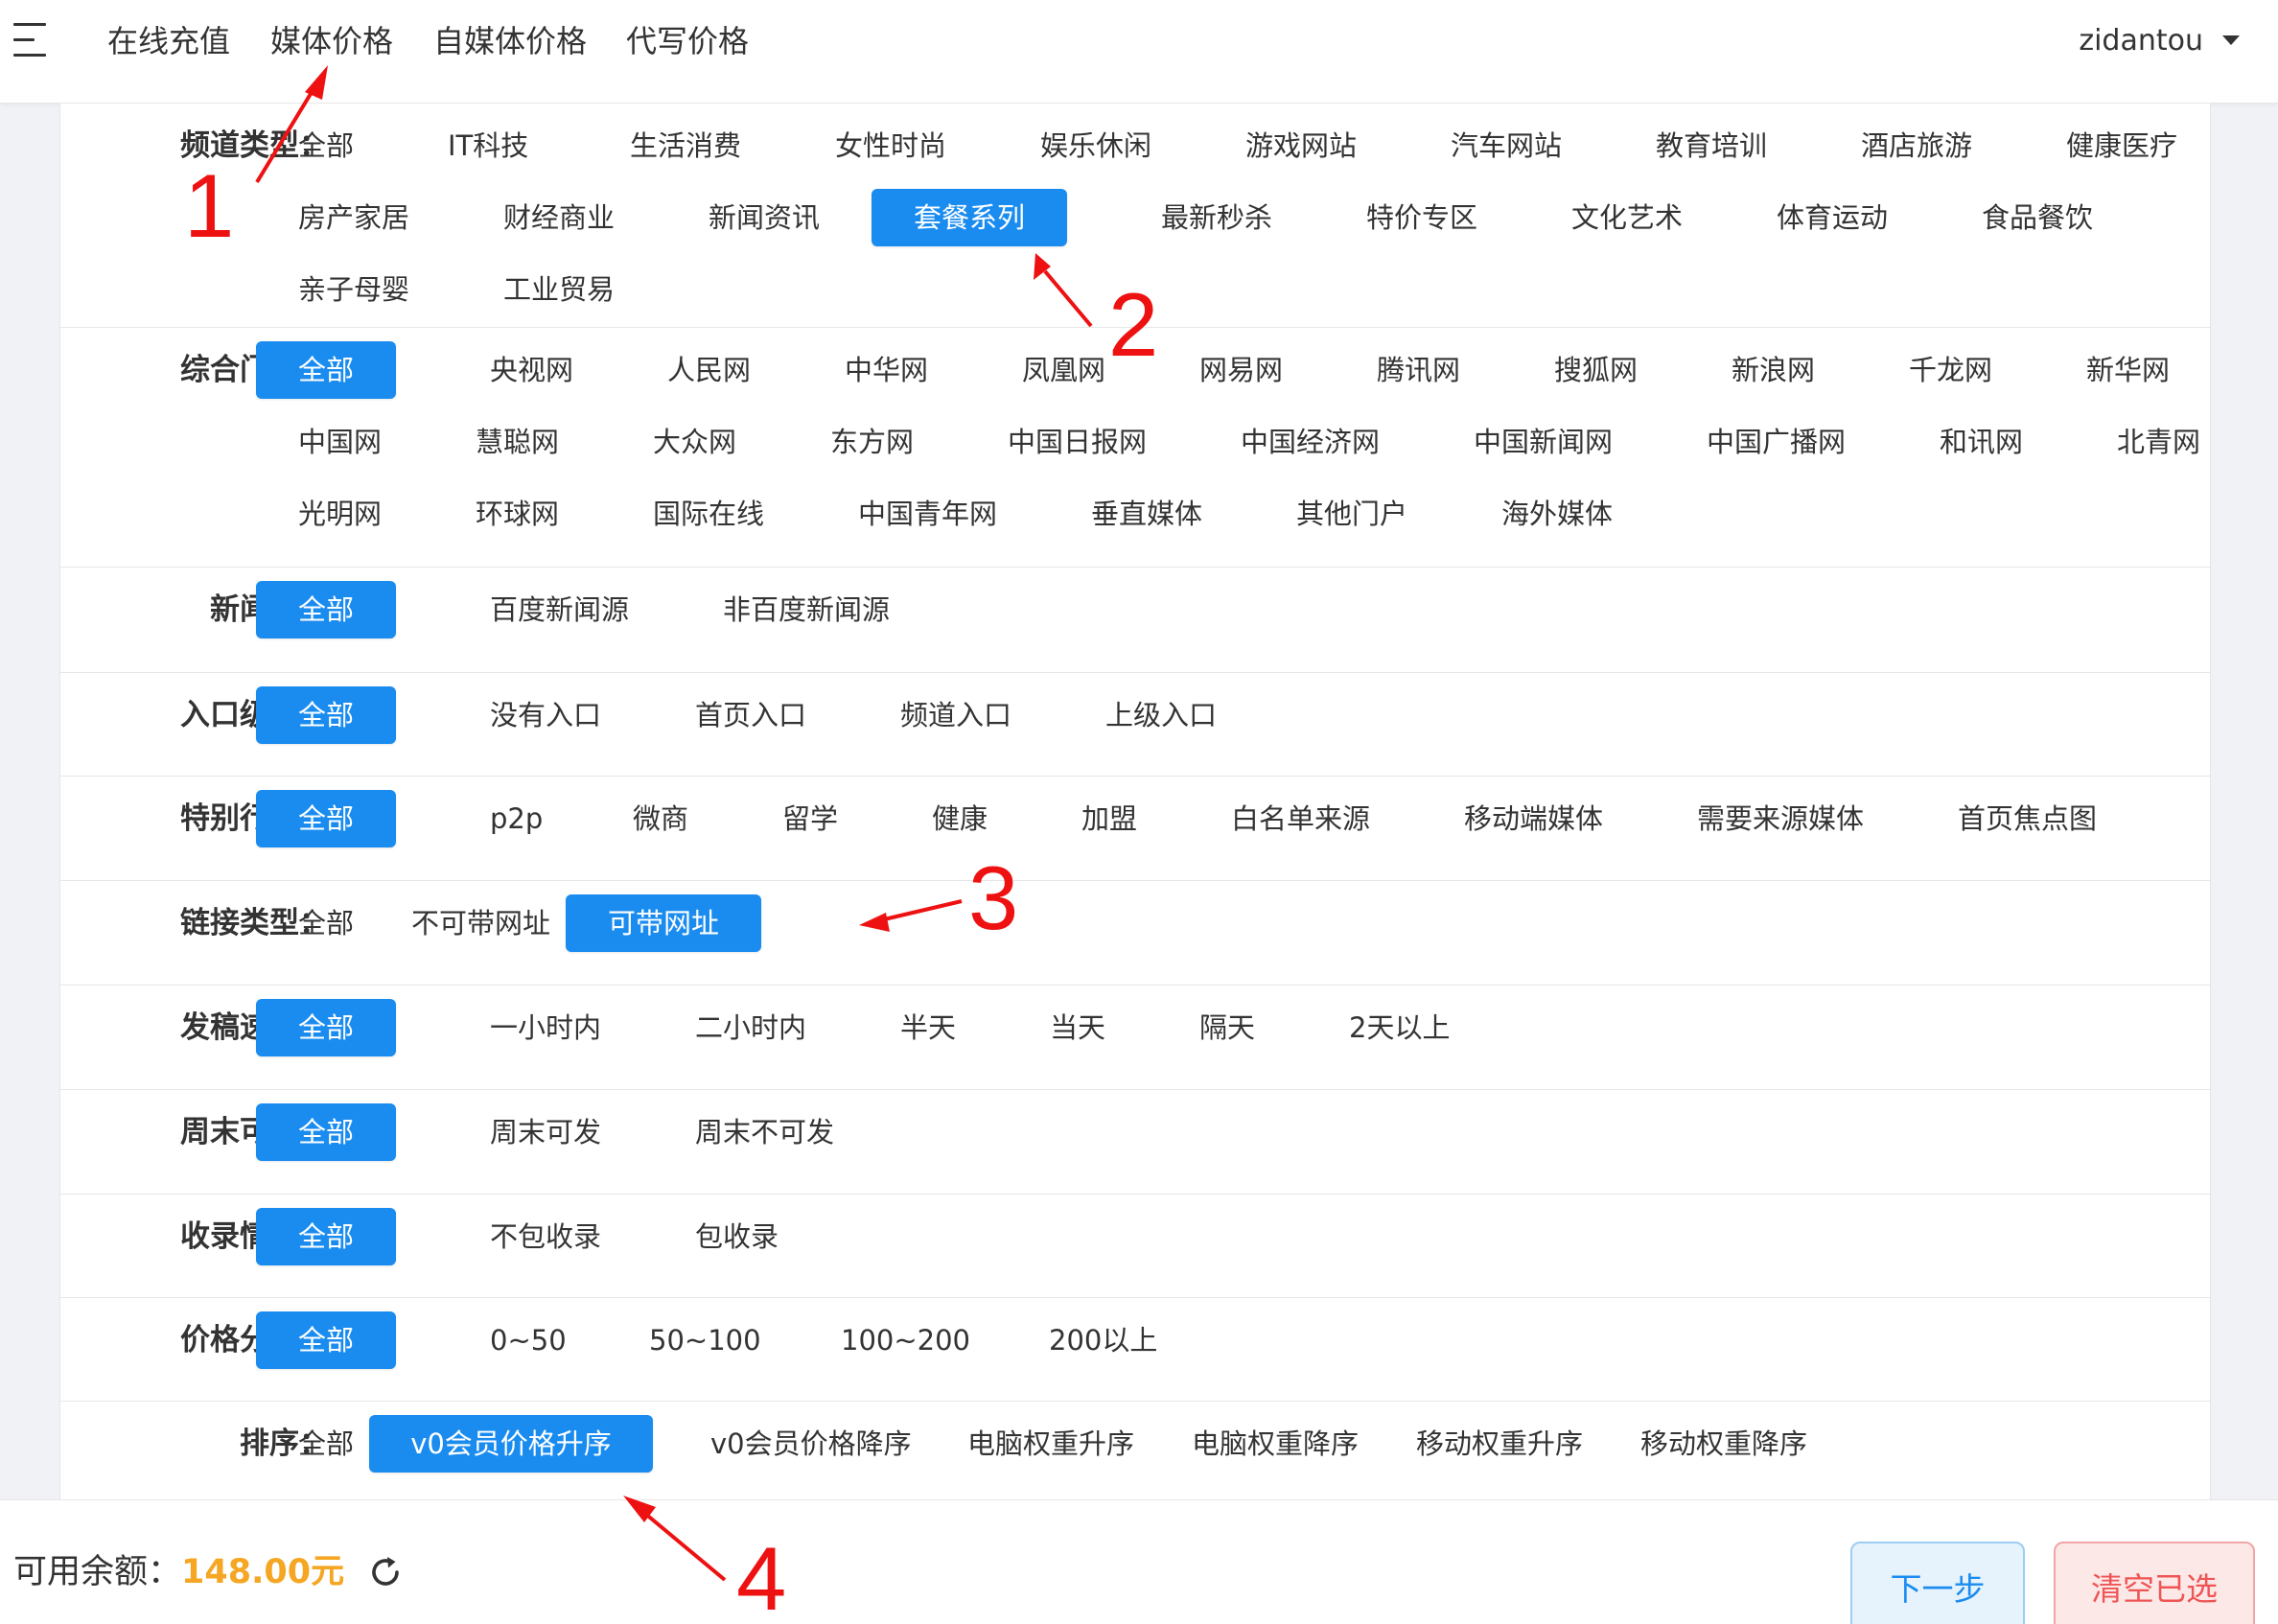 This screenshot has height=1624, width=2278. I want to click on filter-option: 慧聪网, so click(517, 442).